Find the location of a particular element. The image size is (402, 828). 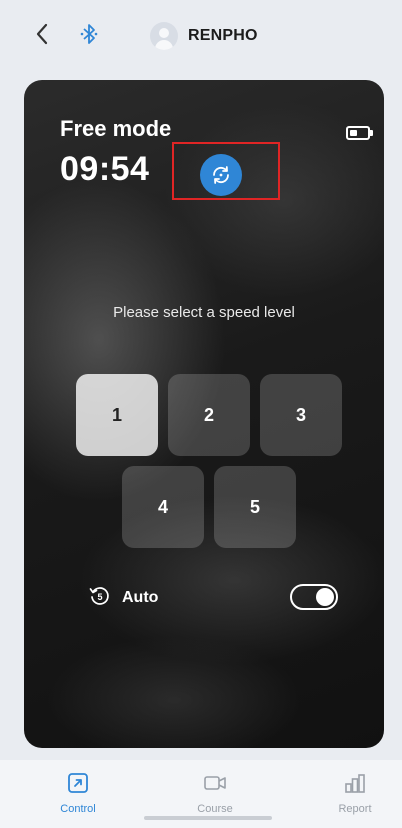

bar-chart-icon is located at coordinates (355, 785).